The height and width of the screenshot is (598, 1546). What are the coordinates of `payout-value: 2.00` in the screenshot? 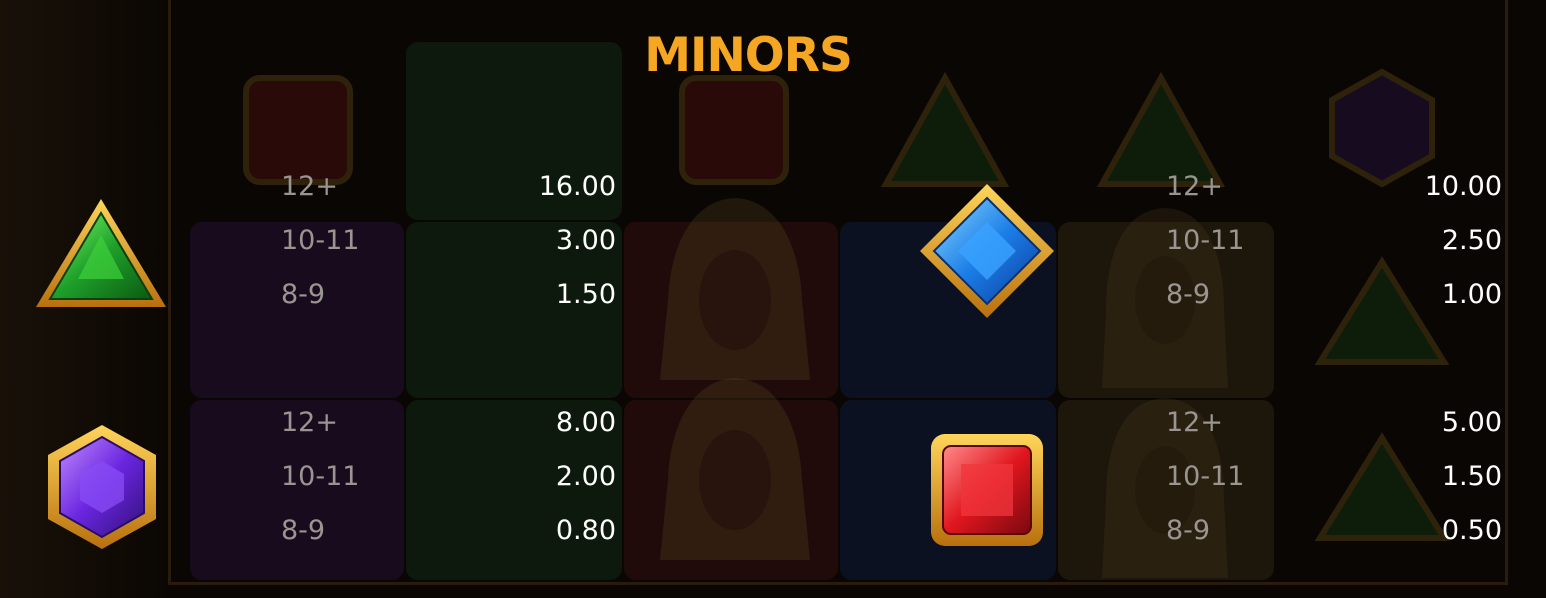 It's located at (585, 476).